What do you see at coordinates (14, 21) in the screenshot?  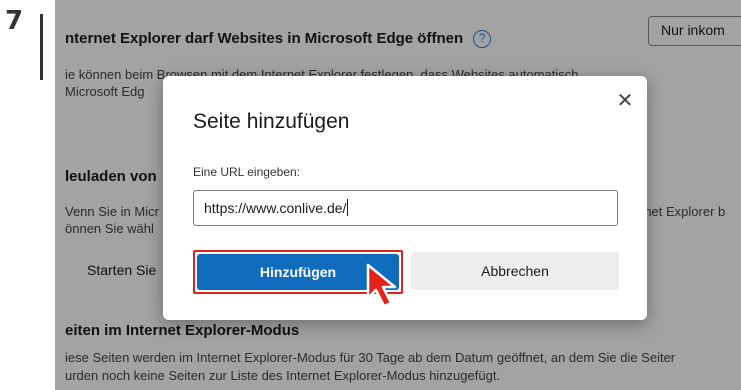 I see `step-number: 7` at bounding box center [14, 21].